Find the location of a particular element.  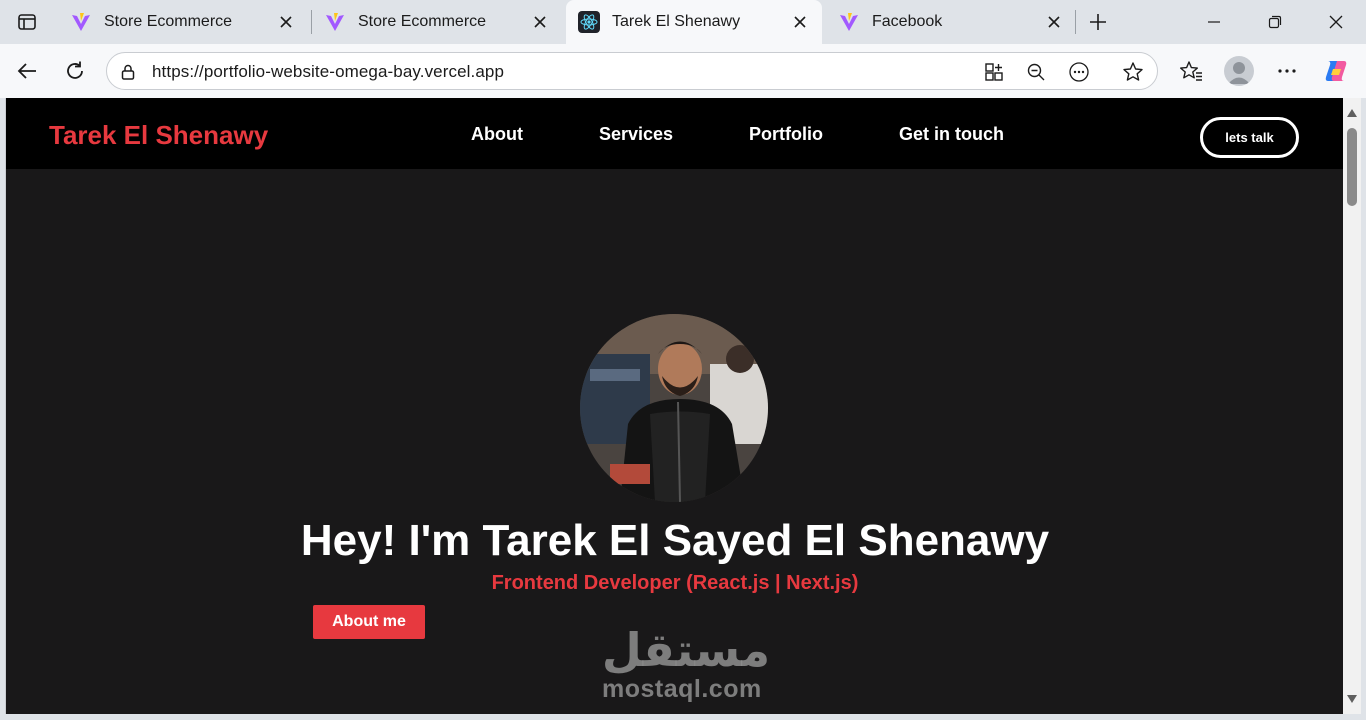

tab-actions-button is located at coordinates (27, 22).